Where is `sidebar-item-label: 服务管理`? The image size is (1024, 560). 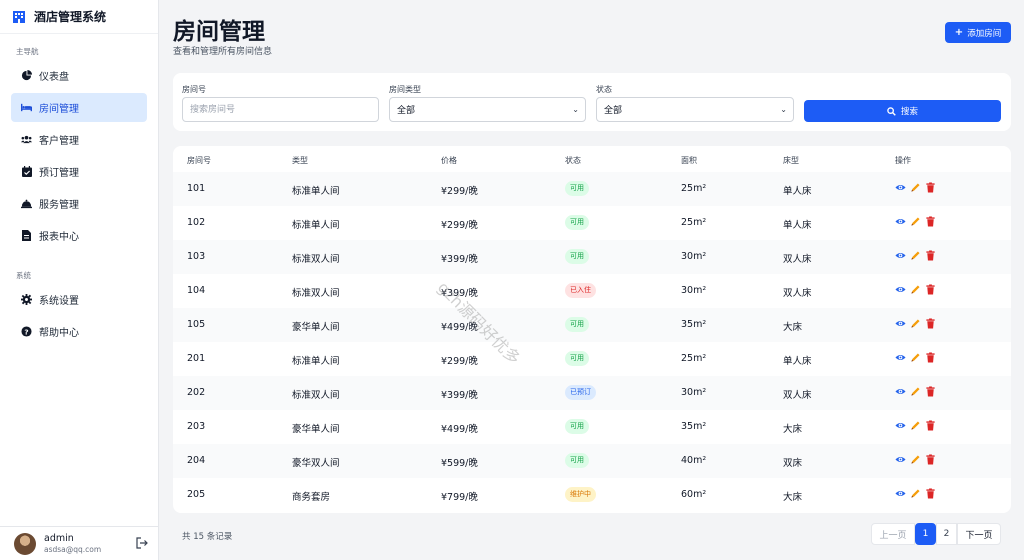
sidebar-item-label: 服务管理 is located at coordinates (59, 205).